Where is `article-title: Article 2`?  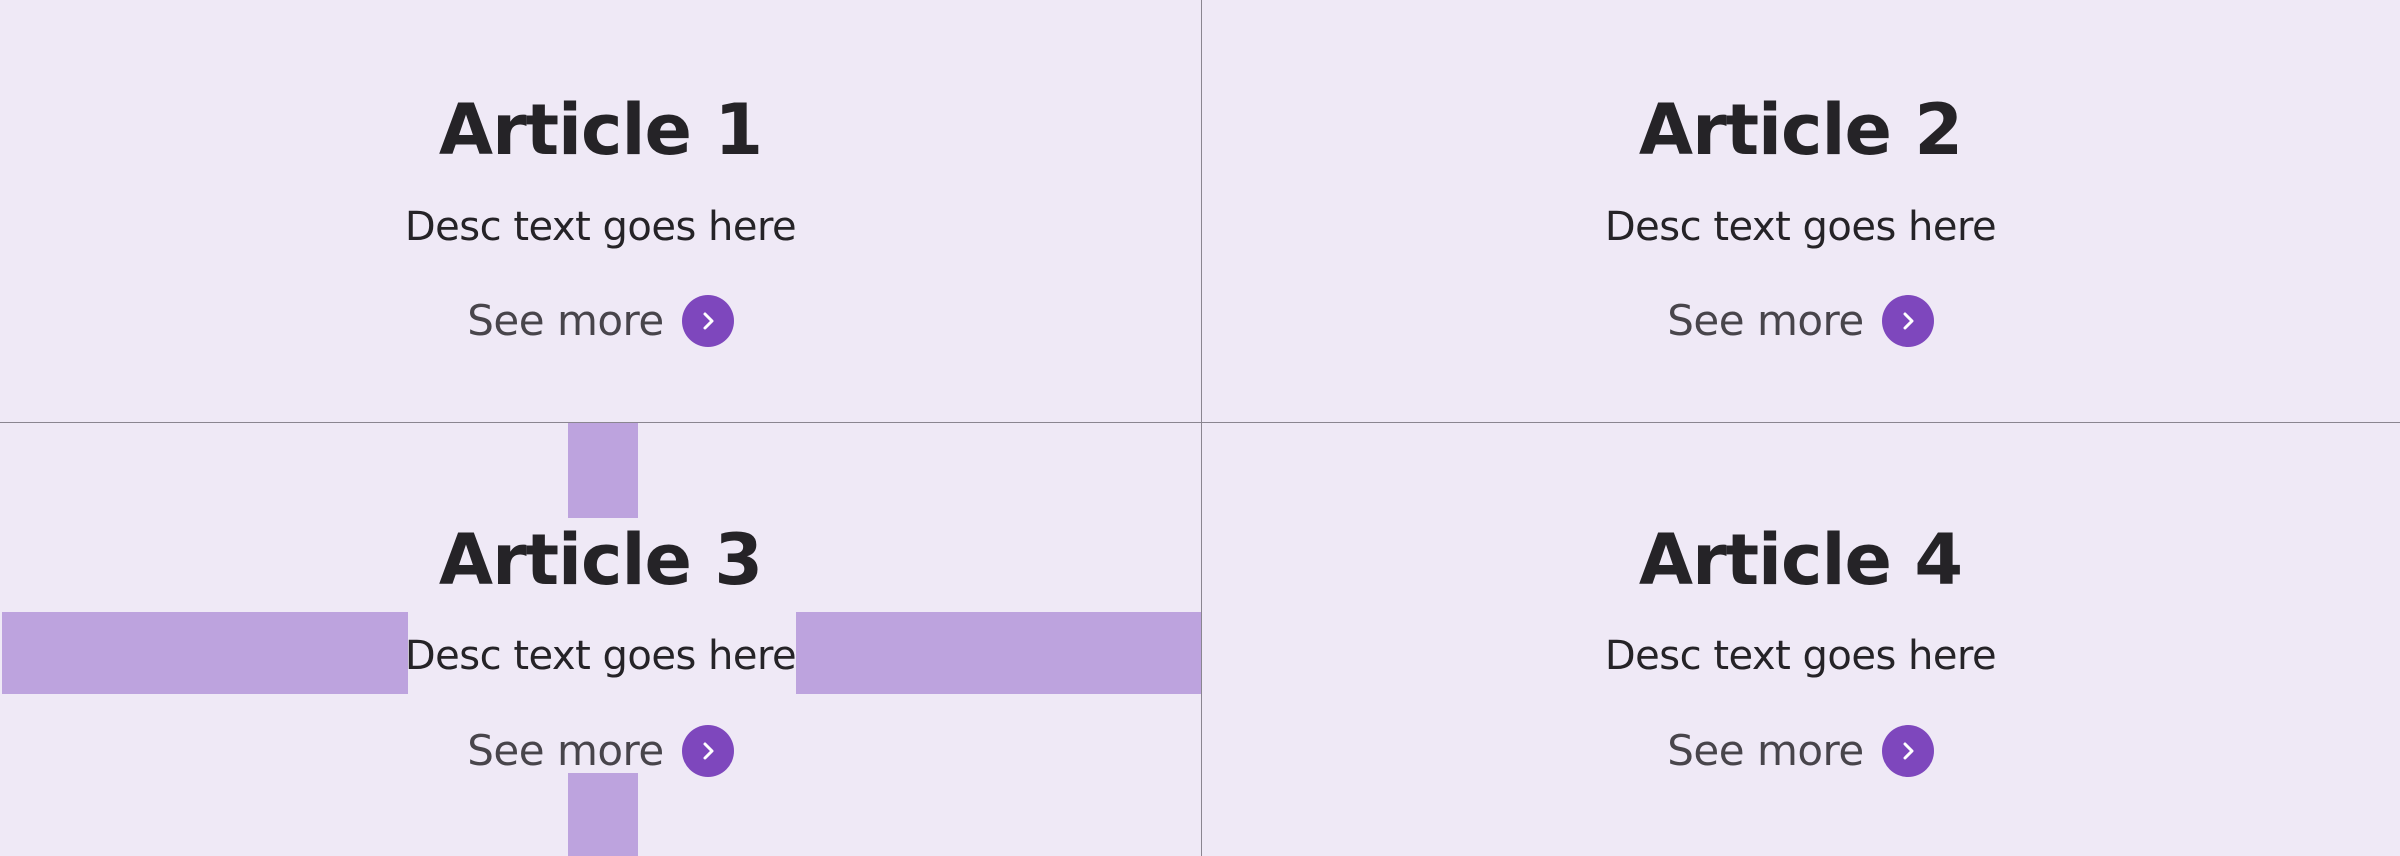
article-title: Article 2 is located at coordinates (1800, 130).